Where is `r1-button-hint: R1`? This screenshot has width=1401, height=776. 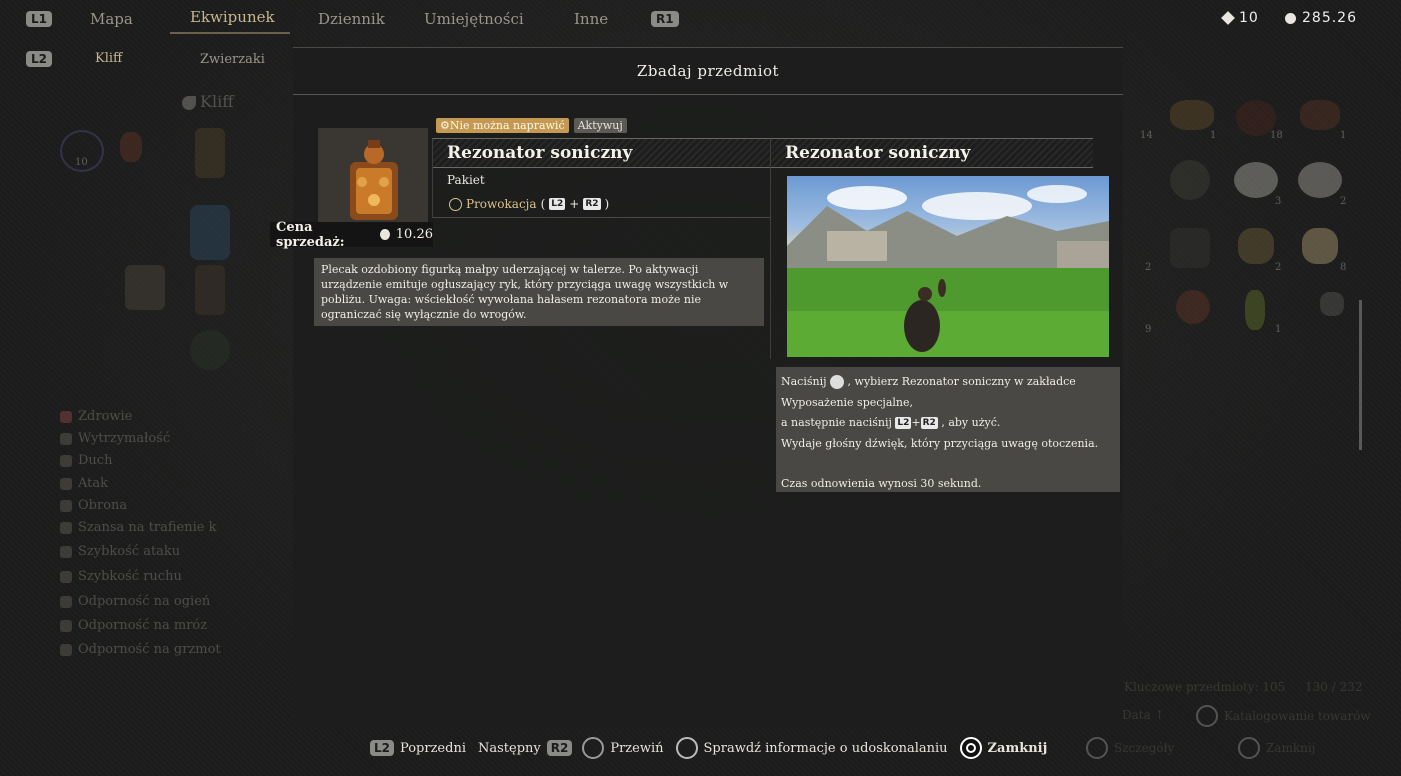 r1-button-hint: R1 is located at coordinates (665, 19).